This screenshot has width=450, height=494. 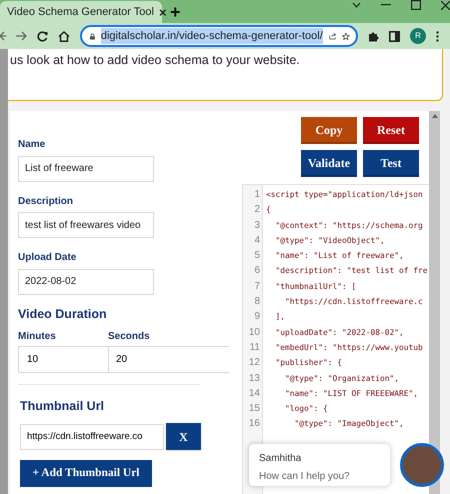 What do you see at coordinates (254, 424) in the screenshot?
I see `line-number: 16` at bounding box center [254, 424].